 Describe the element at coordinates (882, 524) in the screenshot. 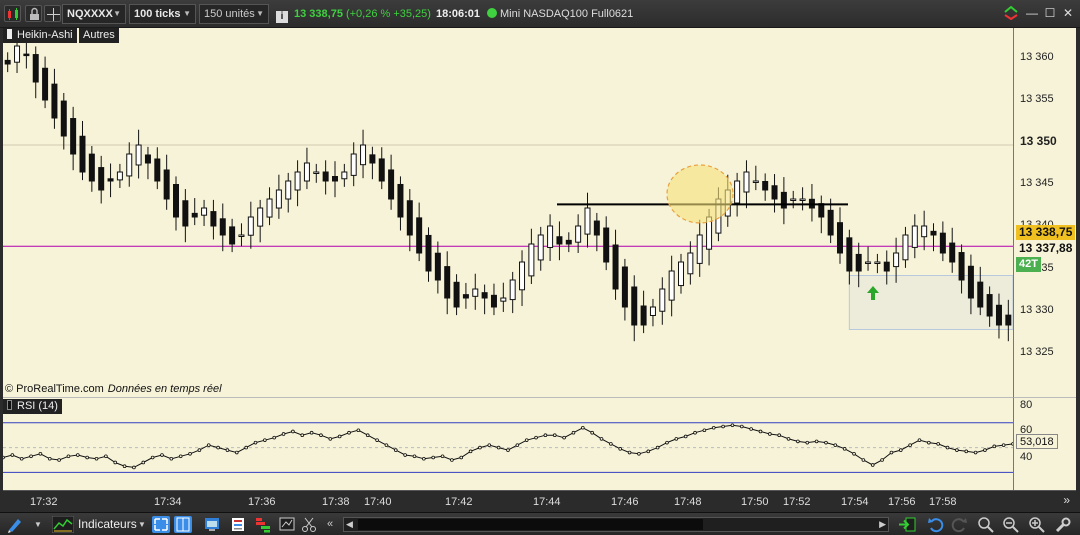

I see `scroll-right-icon: ▶` at that location.